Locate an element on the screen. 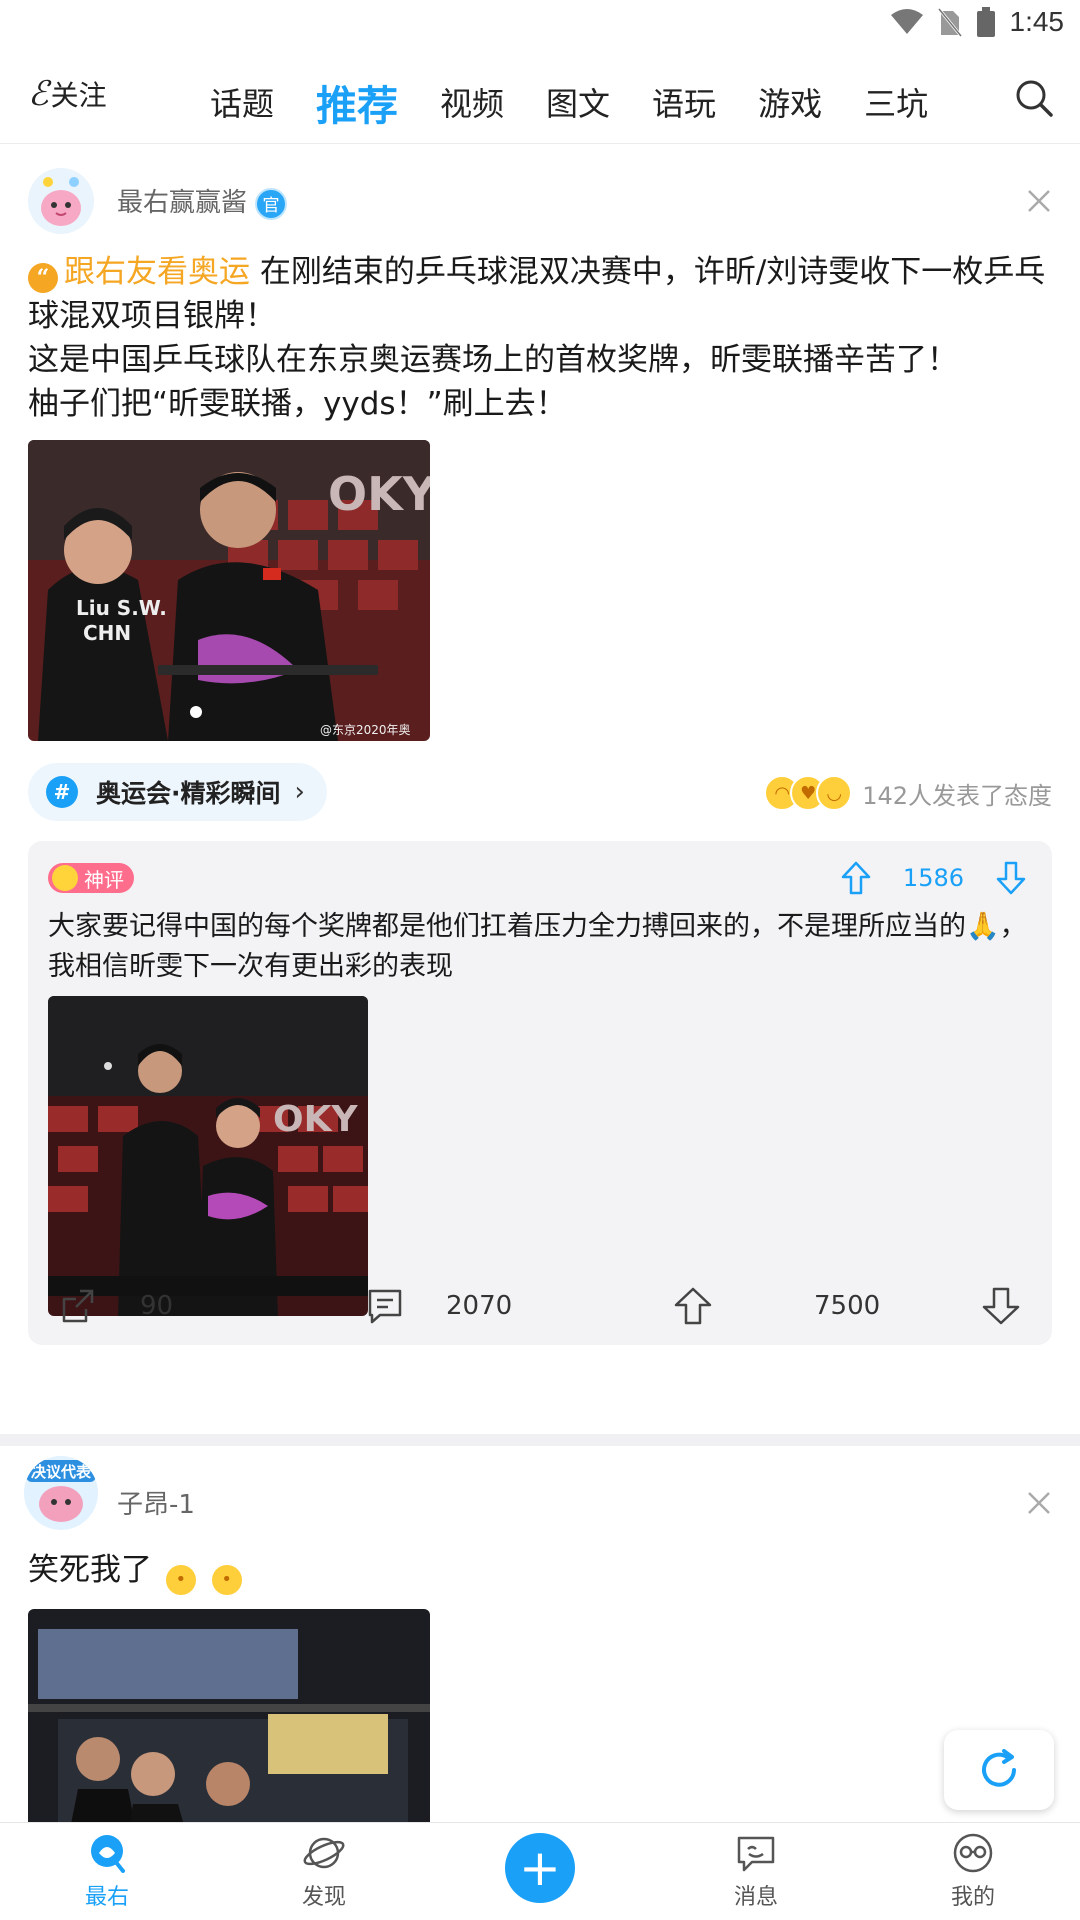 The height and width of the screenshot is (1920, 1080). author-name: 子昂-1 is located at coordinates (156, 1502).